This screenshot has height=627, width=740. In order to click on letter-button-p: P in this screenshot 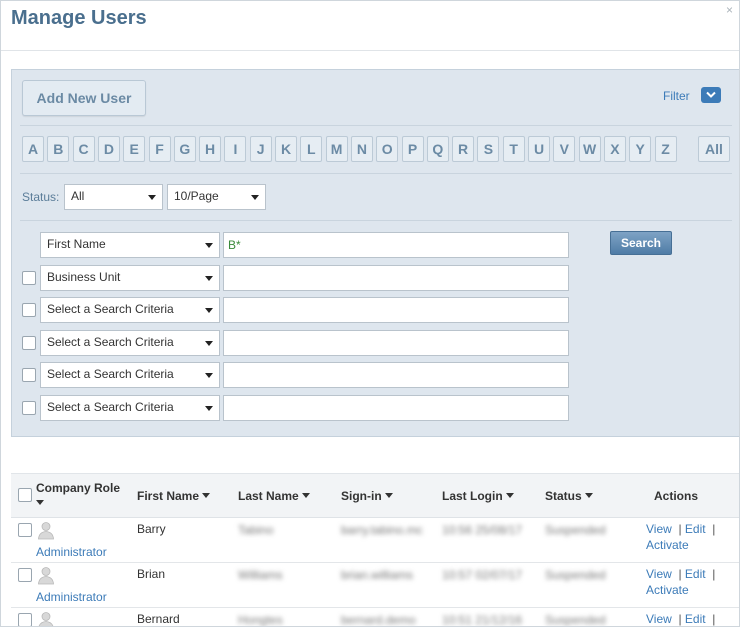, I will do `click(412, 149)`.